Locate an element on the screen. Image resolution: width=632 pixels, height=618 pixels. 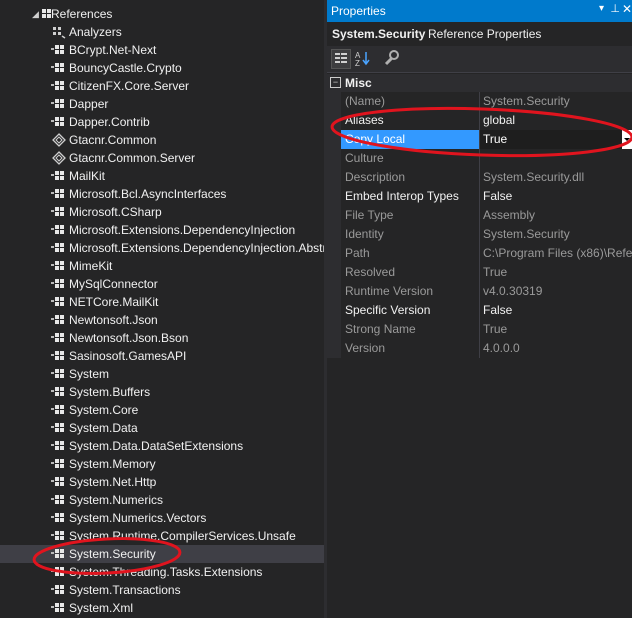
property-row: (Name) System.Security is located at coordinates (479, 101).